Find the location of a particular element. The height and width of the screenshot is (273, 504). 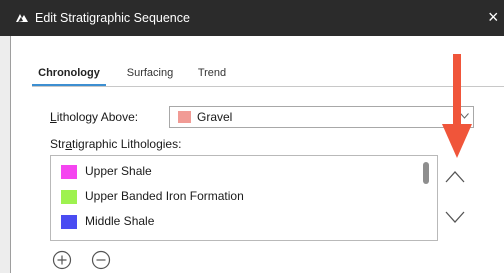

chevron-up-icon is located at coordinates (455, 177).